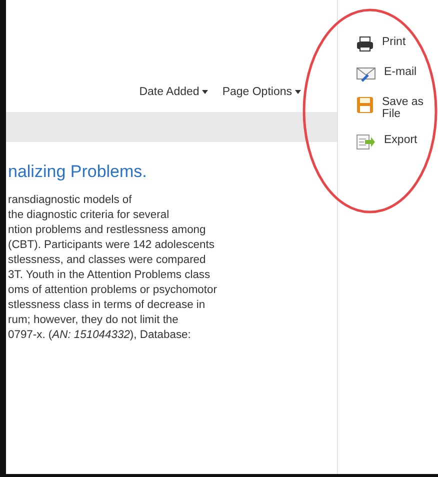 The width and height of the screenshot is (438, 477). I want to click on dropdown-menu: Page Options, so click(261, 92).